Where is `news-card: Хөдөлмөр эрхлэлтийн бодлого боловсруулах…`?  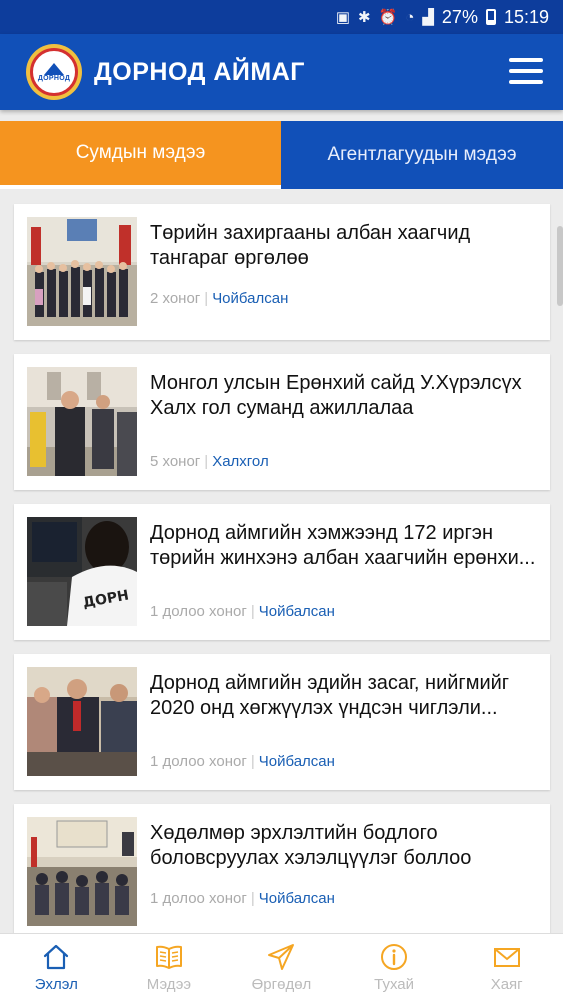
news-card: Хөдөлмөр эрхлэлтийн бодлого боловсруулах… is located at coordinates (282, 872).